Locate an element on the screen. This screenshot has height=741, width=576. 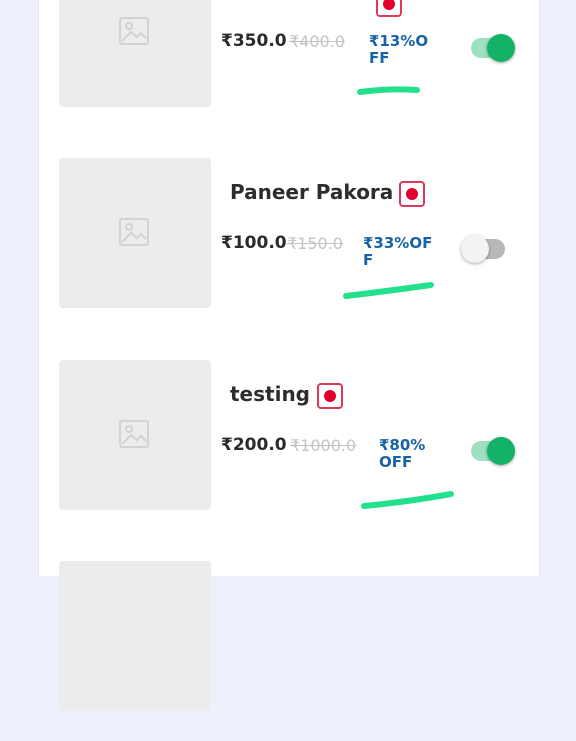
item-discount: ₹80%OFF is located at coordinates (402, 453).